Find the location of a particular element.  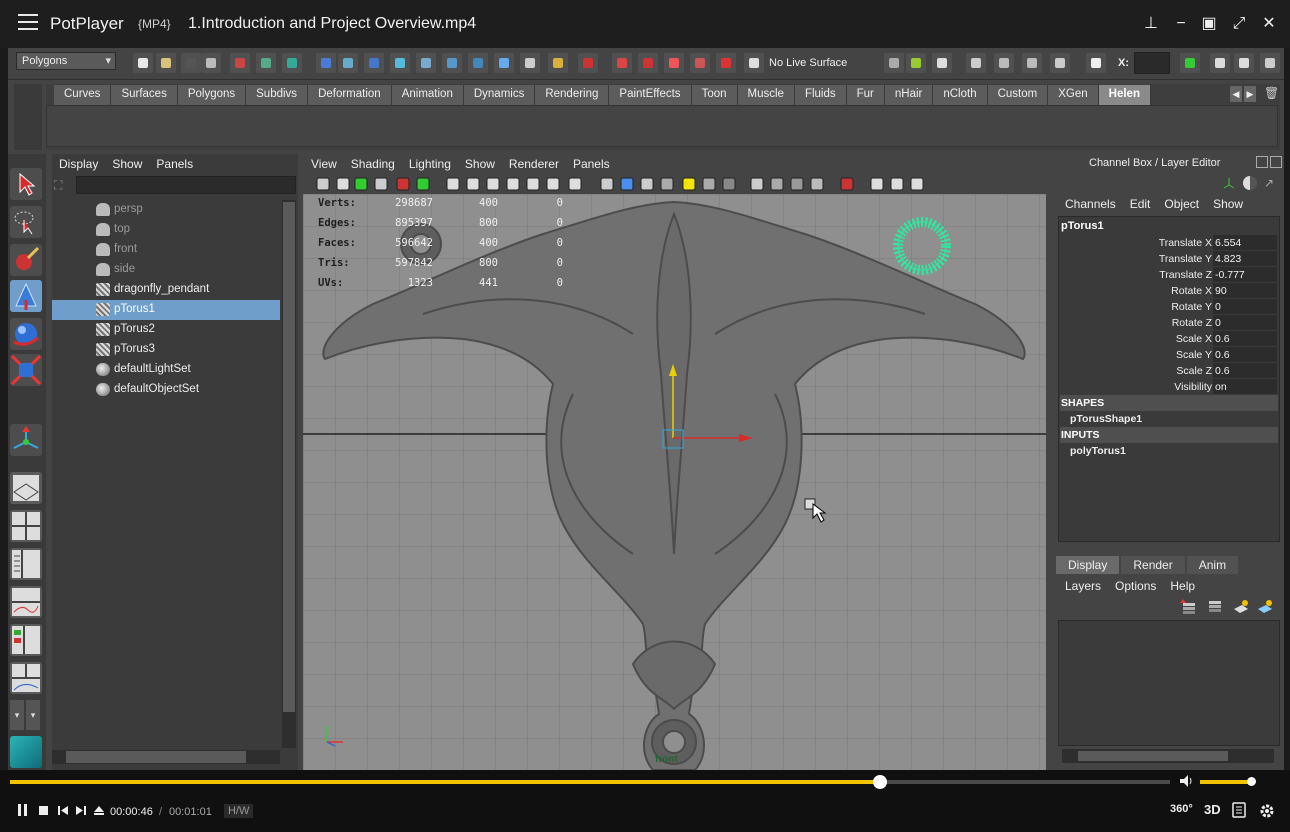

outliner-item: dragonfly_pendant is located at coordinates (166, 290).